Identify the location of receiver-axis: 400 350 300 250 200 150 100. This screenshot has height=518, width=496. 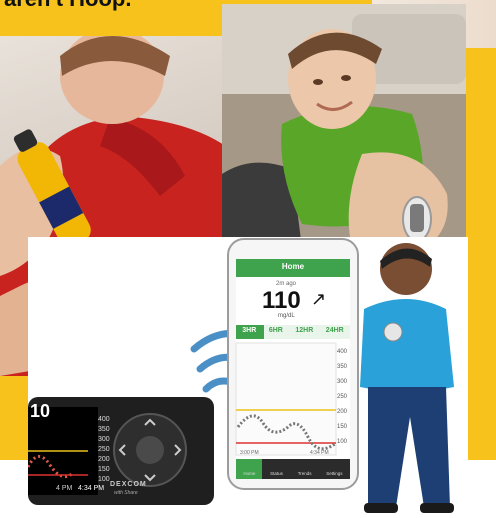
(104, 450).